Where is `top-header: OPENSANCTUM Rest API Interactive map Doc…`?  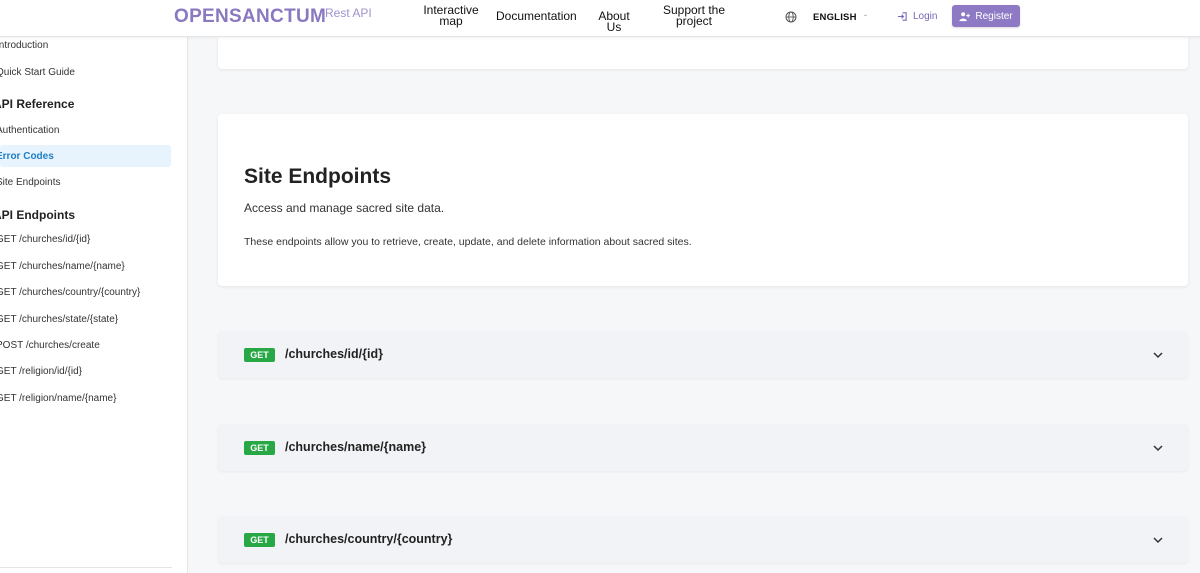
top-header: OPENSANCTUM Rest API Interactive map Doc… is located at coordinates (600, 18).